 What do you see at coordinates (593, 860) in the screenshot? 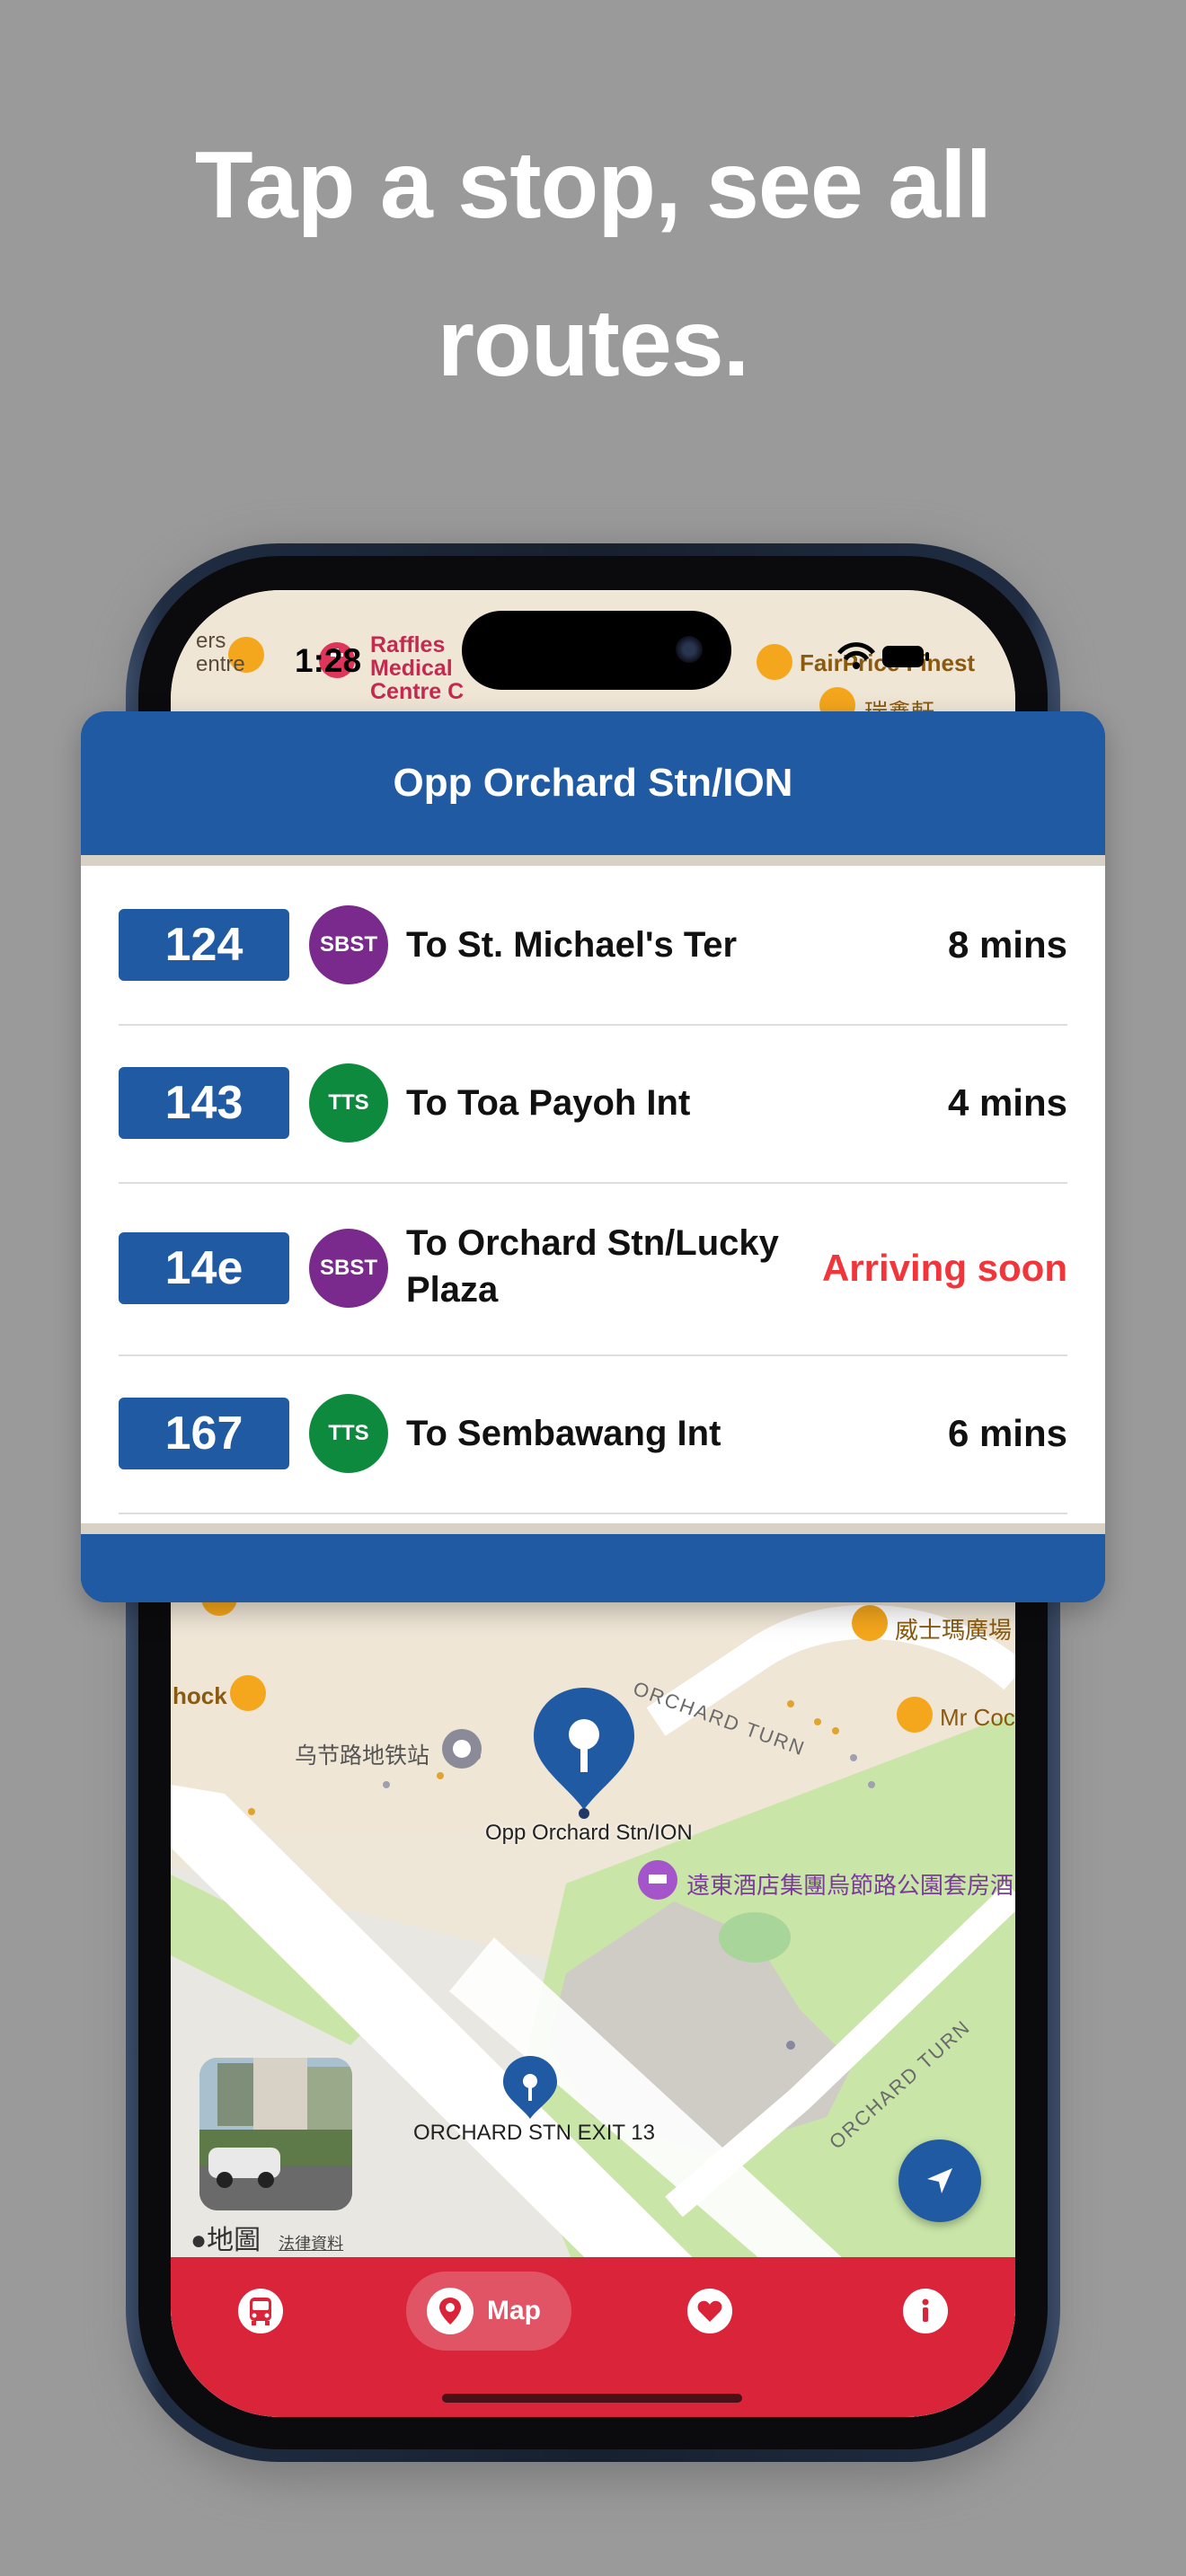
I see `map-peek-top` at bounding box center [593, 860].